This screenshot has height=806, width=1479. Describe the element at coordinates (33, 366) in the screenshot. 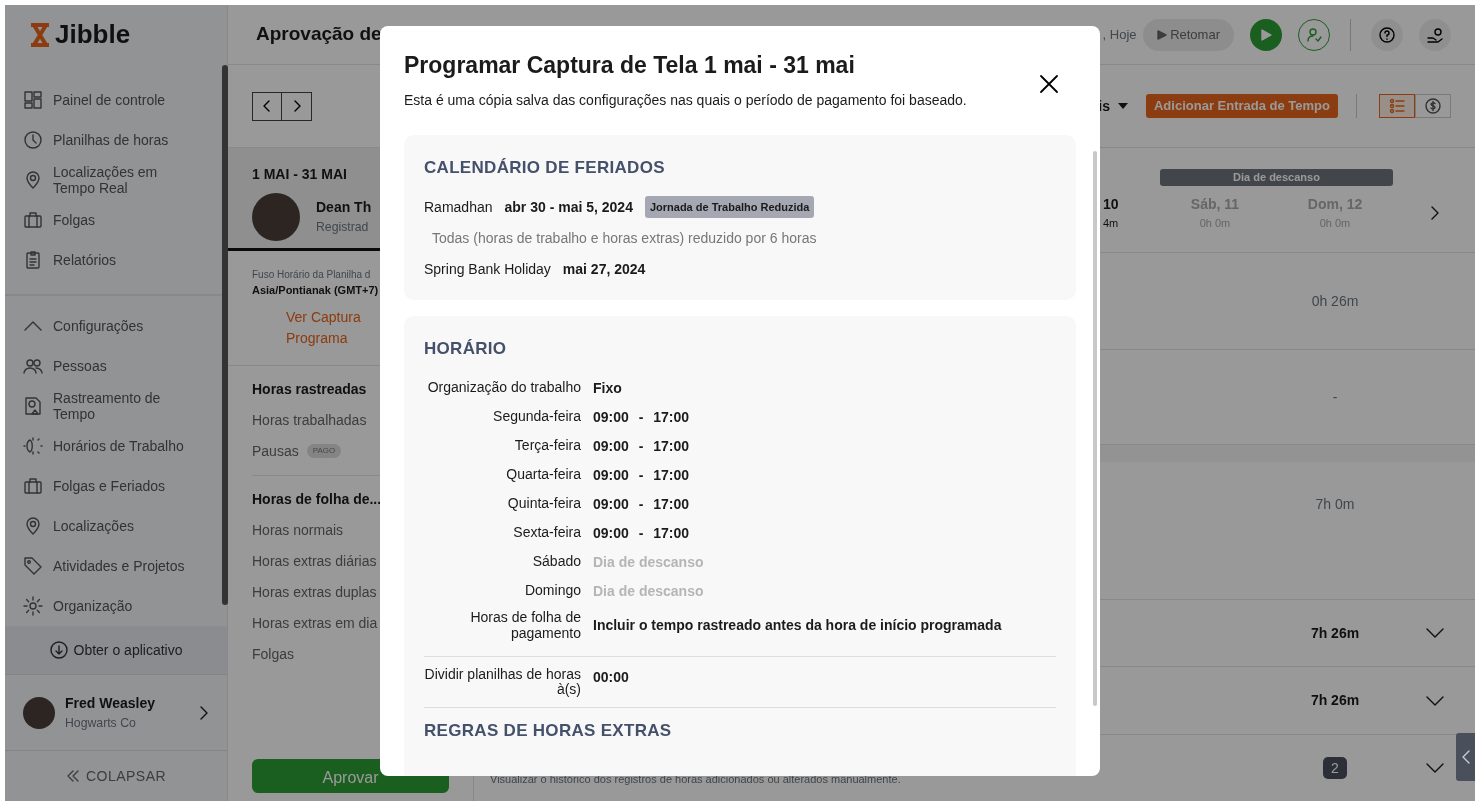

I see `people-icon` at that location.